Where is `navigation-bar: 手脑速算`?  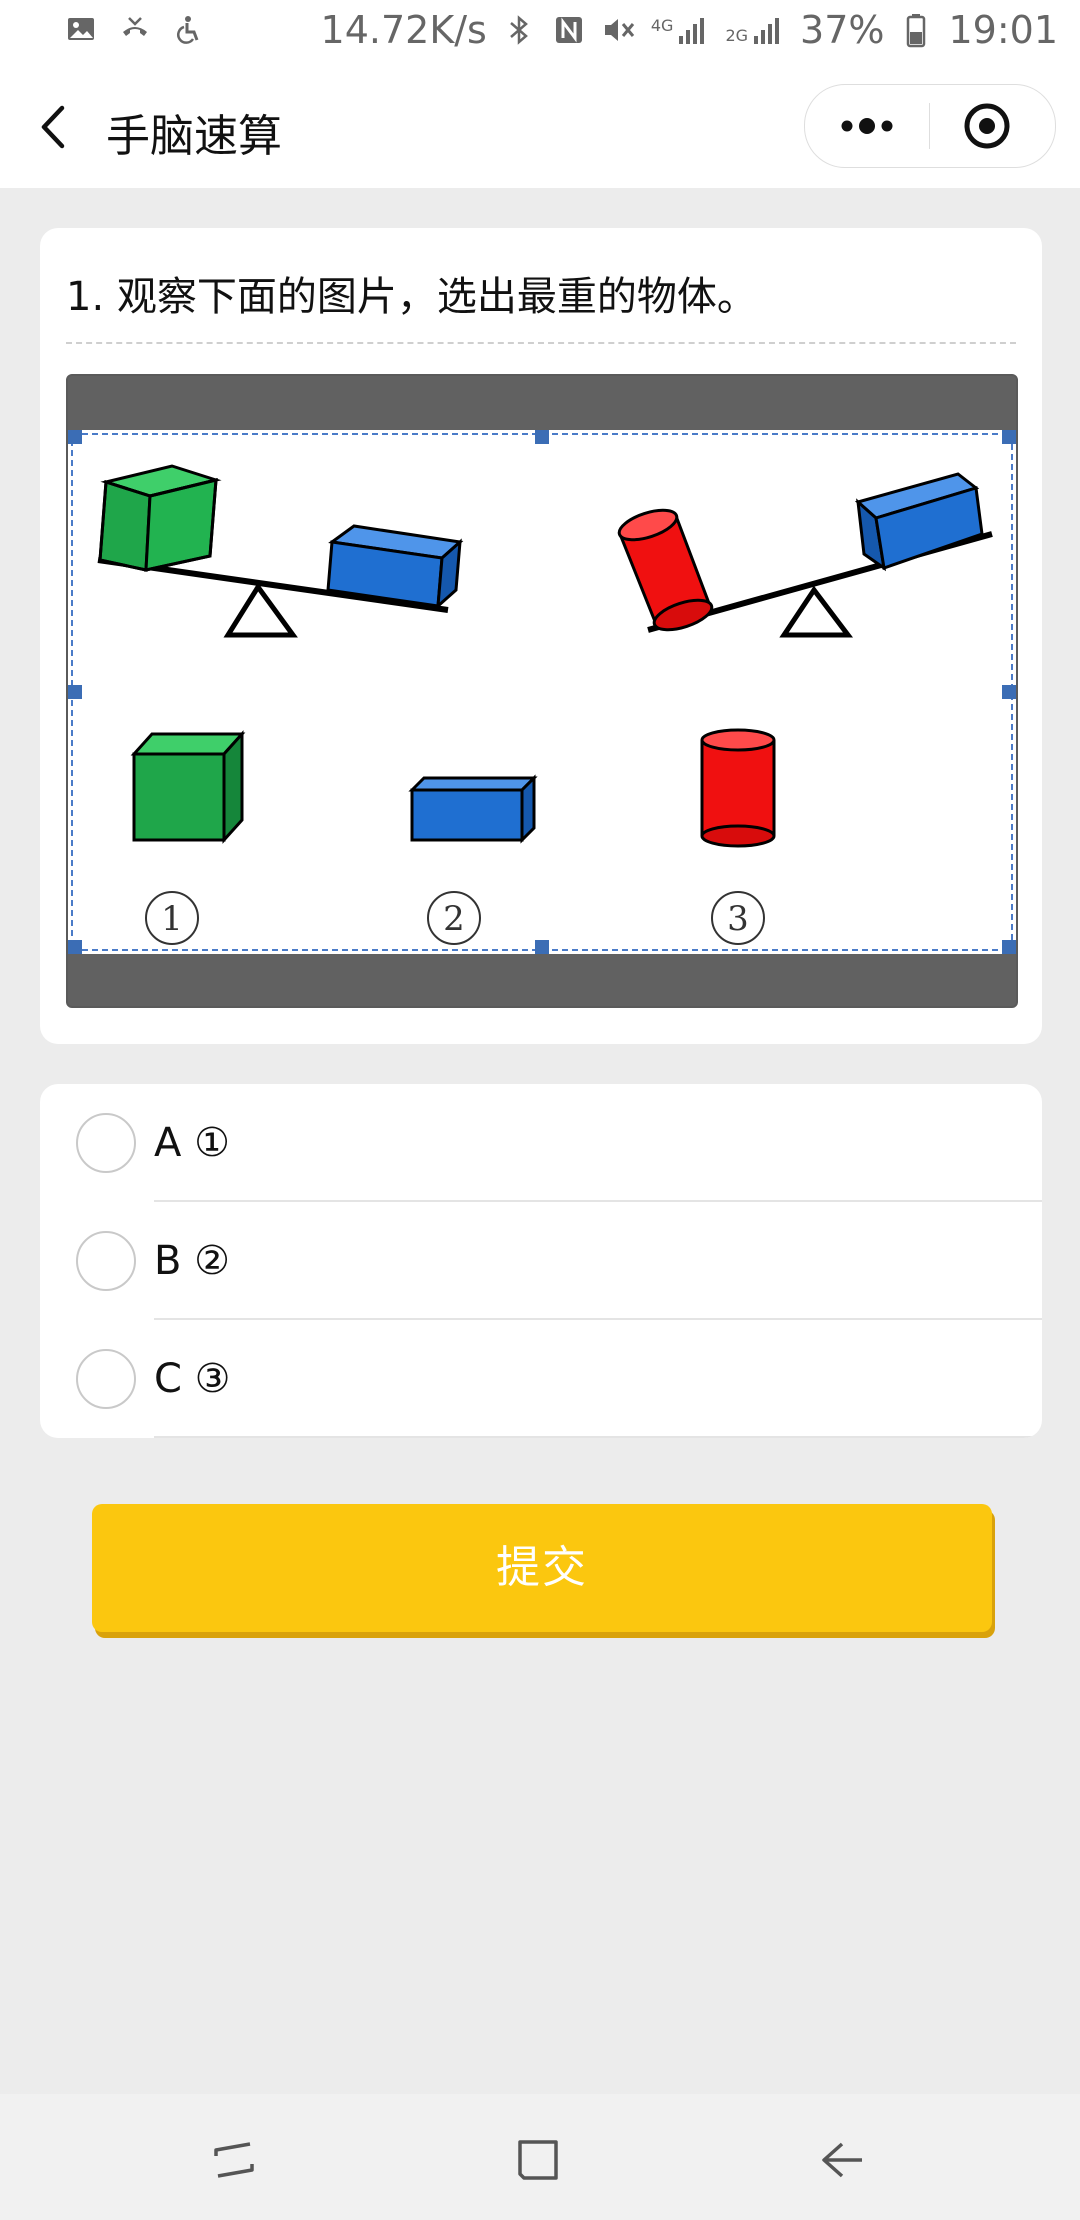 navigation-bar: 手脑速算 is located at coordinates (540, 127).